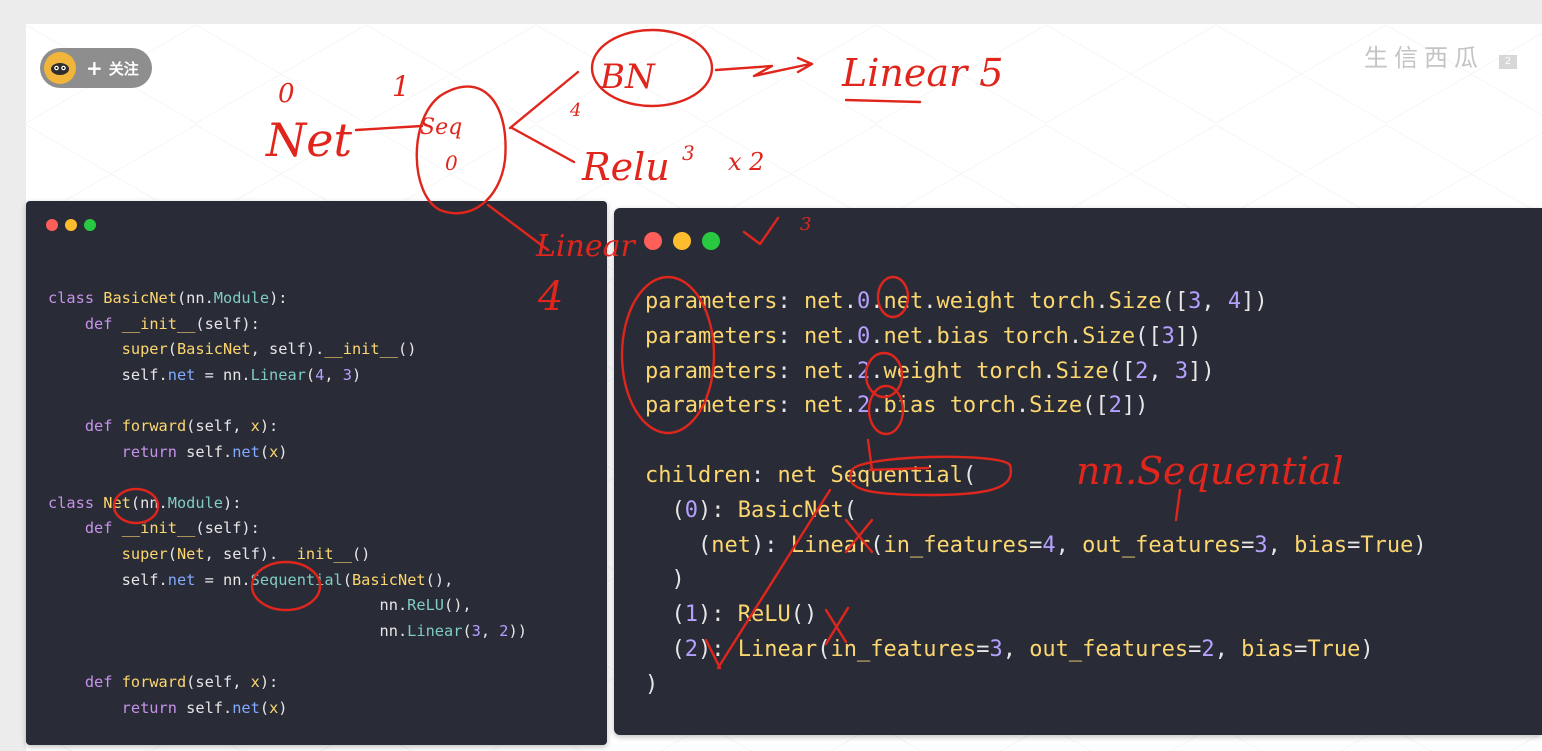 This screenshot has width=1542, height=751. What do you see at coordinates (287, 299) in the screenshot?
I see `code-line: class BasicNet(nn.Module):` at bounding box center [287, 299].